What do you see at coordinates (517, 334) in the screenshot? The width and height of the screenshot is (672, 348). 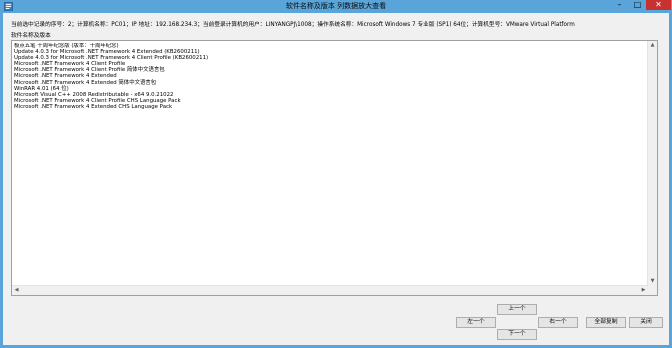 I see `down-button: 下一个` at bounding box center [517, 334].